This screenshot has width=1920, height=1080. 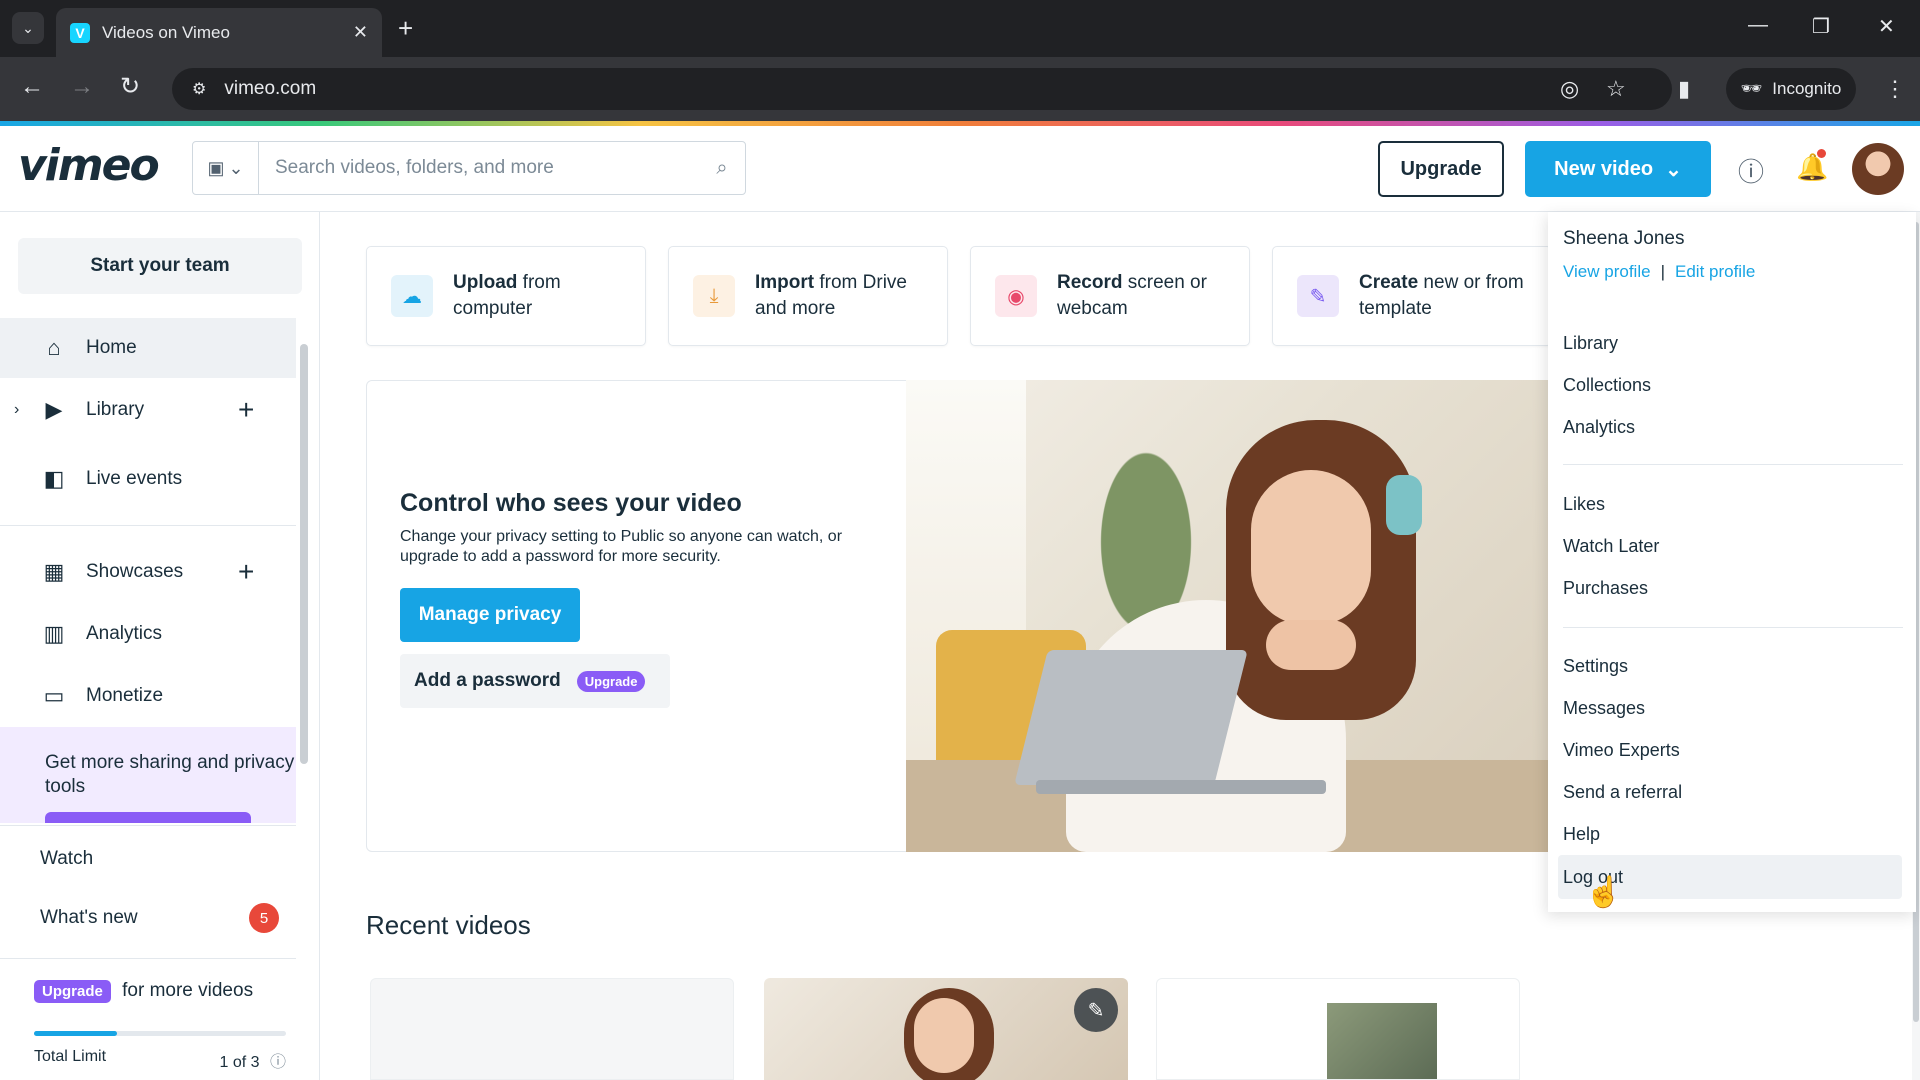 What do you see at coordinates (66, 859) in the screenshot?
I see `watch-link: Watch` at bounding box center [66, 859].